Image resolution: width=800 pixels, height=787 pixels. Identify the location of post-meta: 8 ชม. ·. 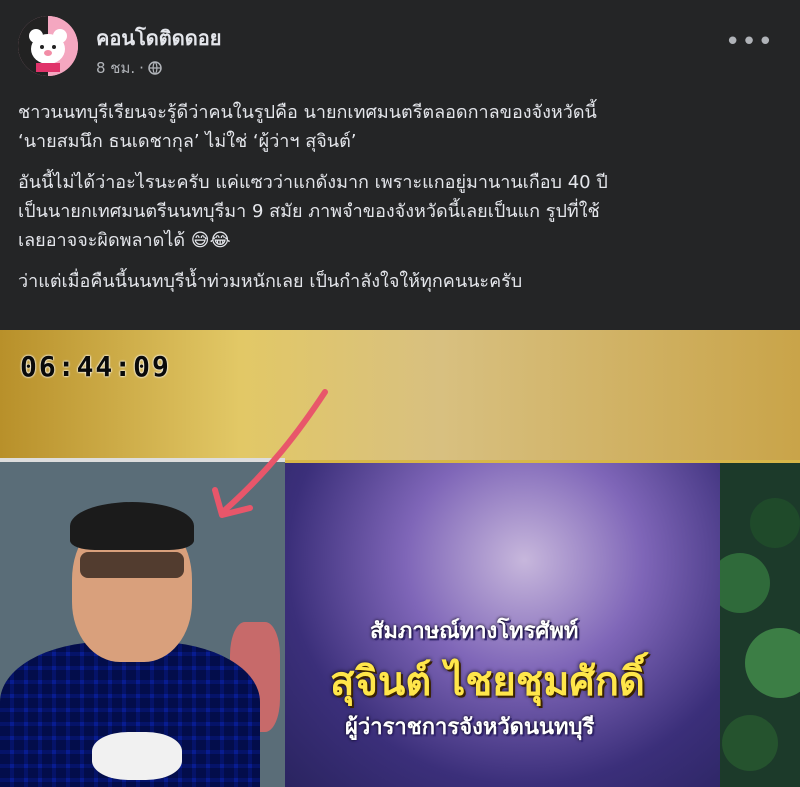
(129, 68).